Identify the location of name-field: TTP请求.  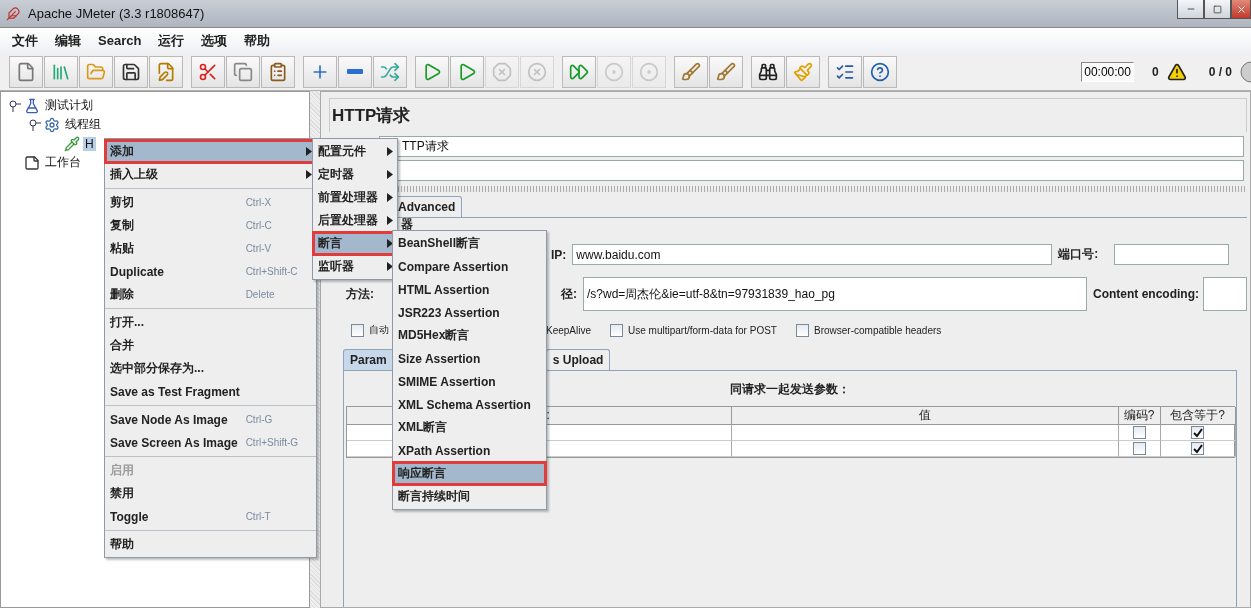
(811, 146).